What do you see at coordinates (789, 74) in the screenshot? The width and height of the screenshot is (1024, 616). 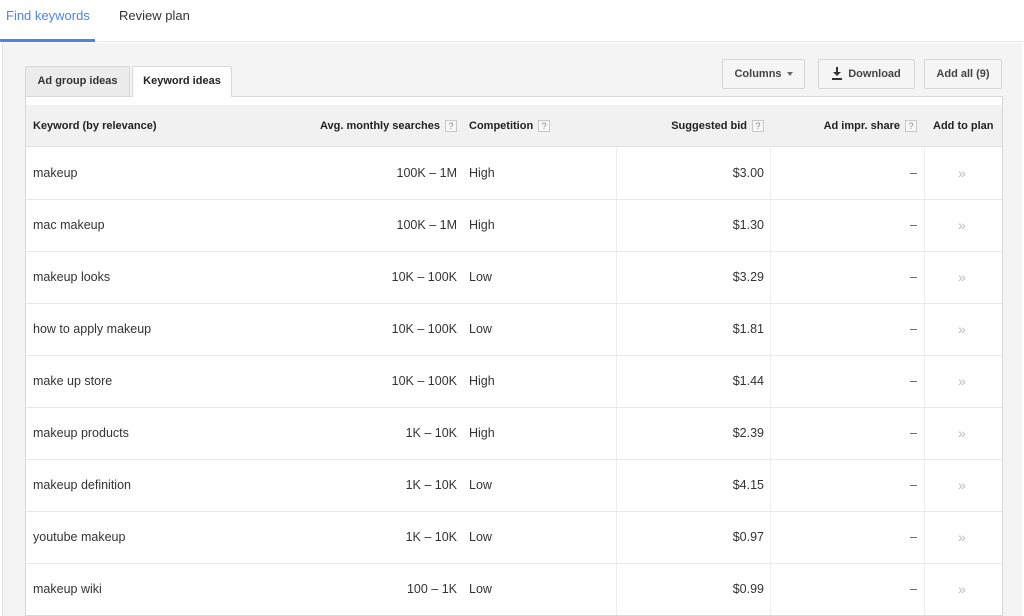 I see `caret-down-icon` at bounding box center [789, 74].